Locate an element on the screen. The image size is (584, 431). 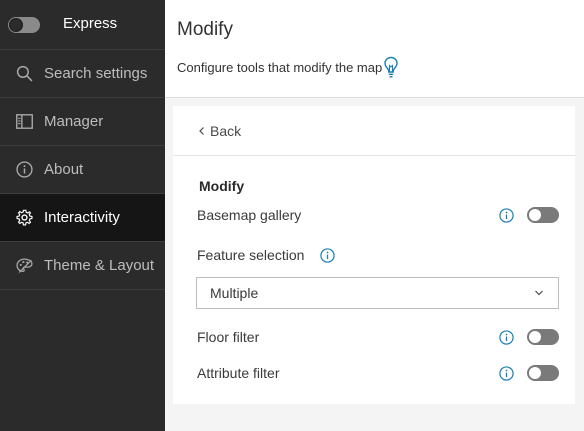
feature-selection-value: Multiple is located at coordinates (234, 293).